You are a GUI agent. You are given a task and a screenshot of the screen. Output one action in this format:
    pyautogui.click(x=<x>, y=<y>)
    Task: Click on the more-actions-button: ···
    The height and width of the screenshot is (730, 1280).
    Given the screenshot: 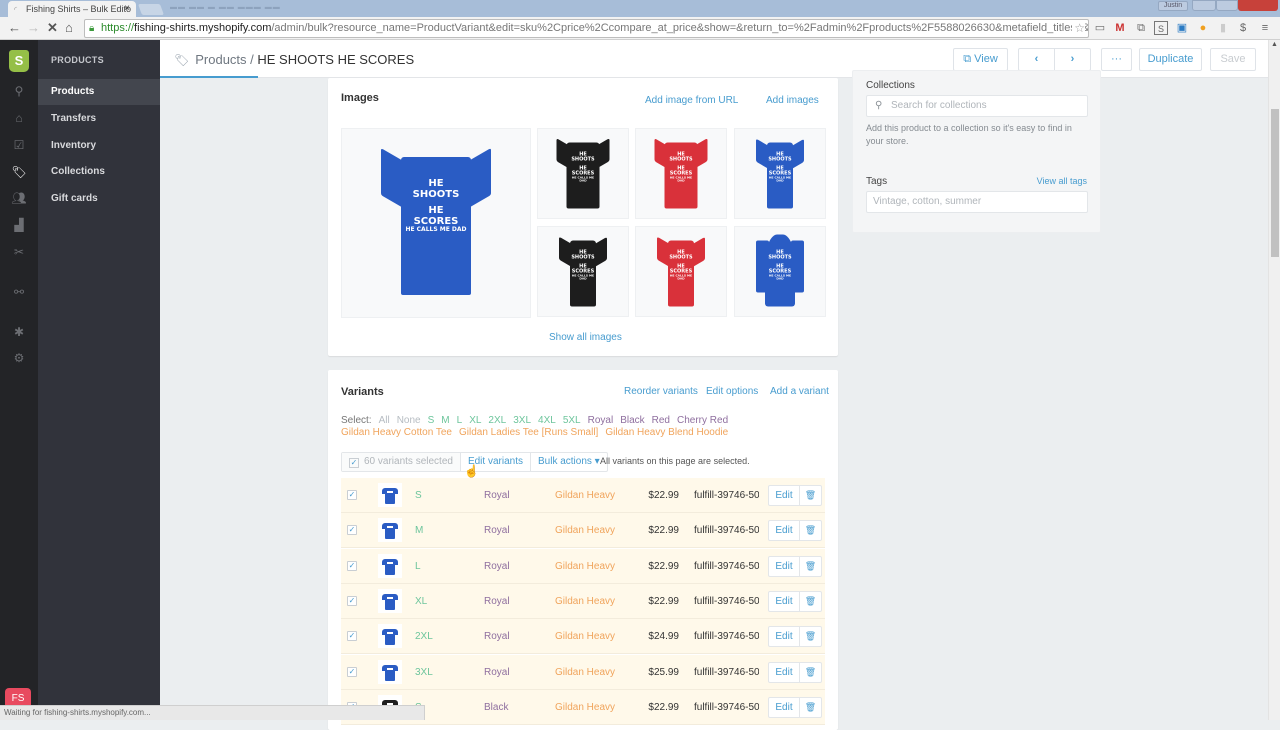 What is the action you would take?
    pyautogui.click(x=1116, y=59)
    